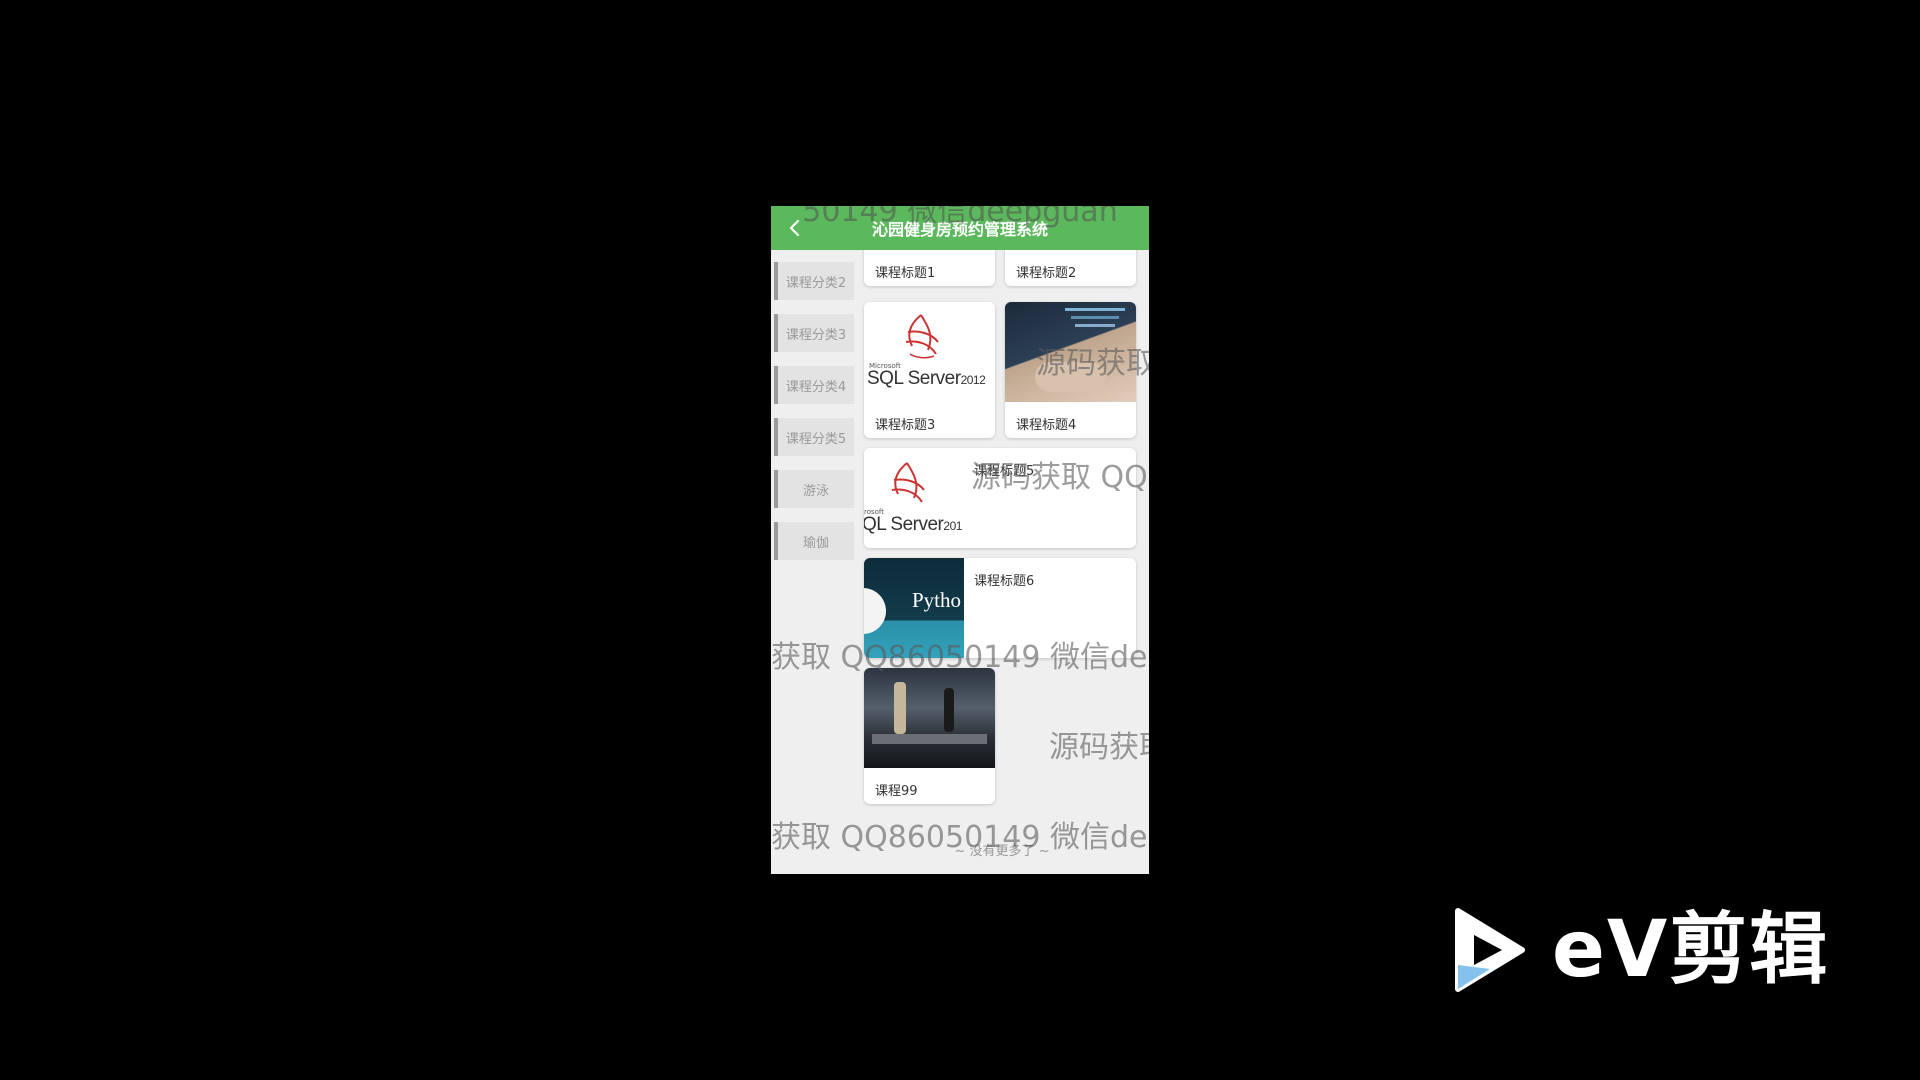 The width and height of the screenshot is (1920, 1080). What do you see at coordinates (904, 524) in the screenshot?
I see `sql-logo-main: QL Server` at bounding box center [904, 524].